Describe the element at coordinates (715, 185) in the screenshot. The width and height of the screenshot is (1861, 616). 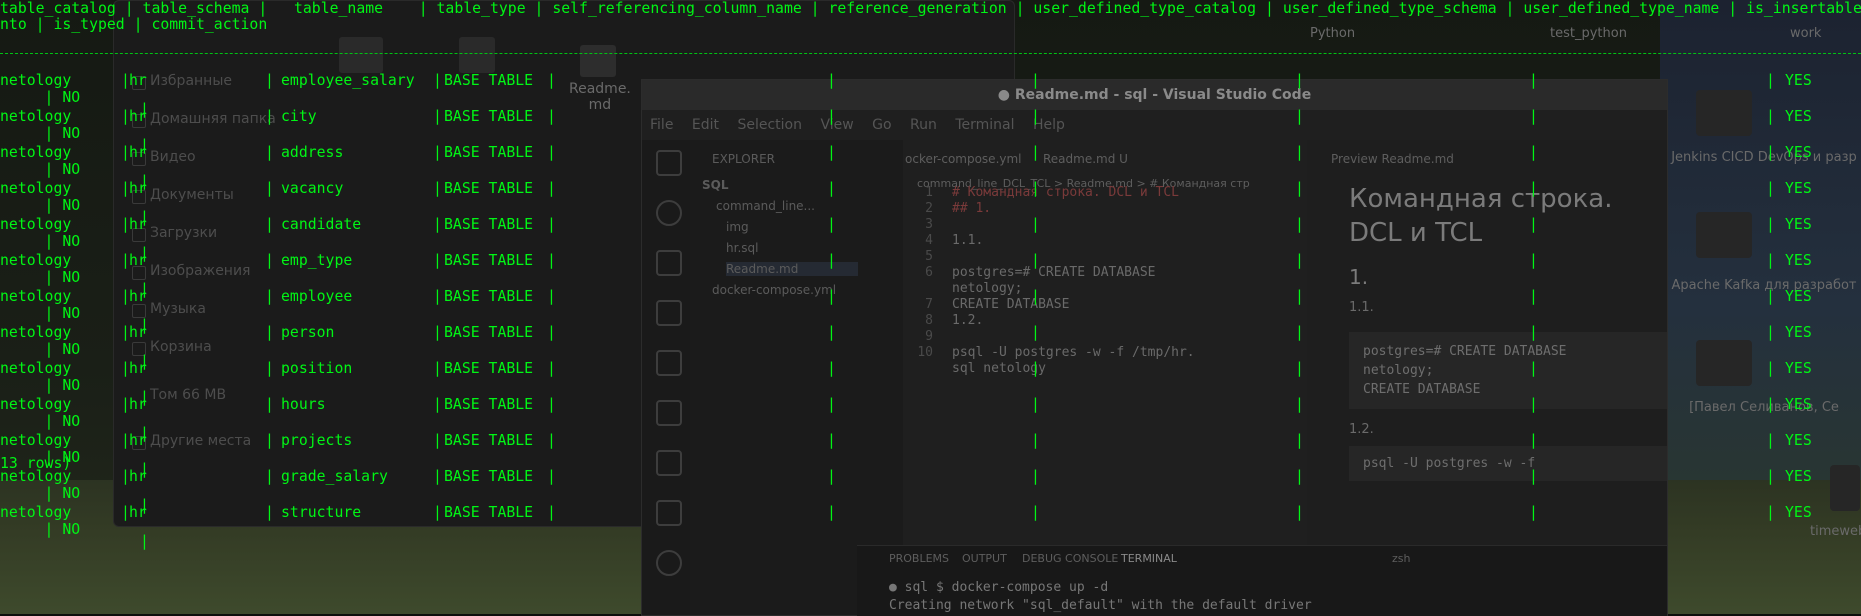
I see `explorer-item-sql: SQL` at that location.